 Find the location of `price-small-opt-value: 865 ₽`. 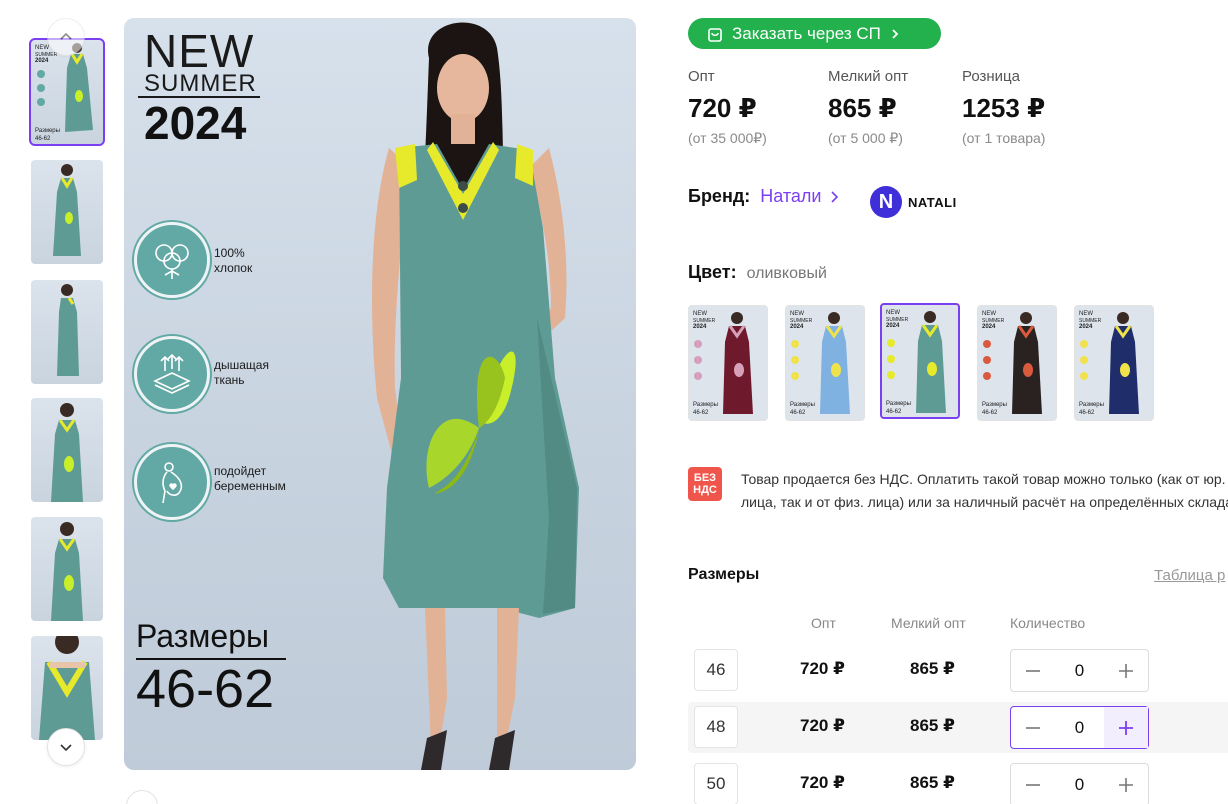

price-small-opt-value: 865 ₽ is located at coordinates (862, 108).